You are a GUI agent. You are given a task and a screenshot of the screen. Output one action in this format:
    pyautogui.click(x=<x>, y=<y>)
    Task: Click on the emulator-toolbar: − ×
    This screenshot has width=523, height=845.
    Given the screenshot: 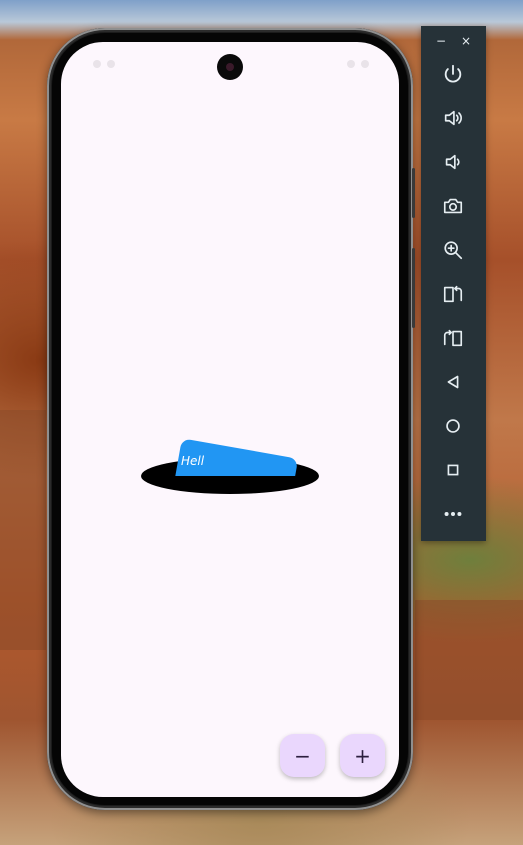 What is the action you would take?
    pyautogui.click(x=453, y=283)
    